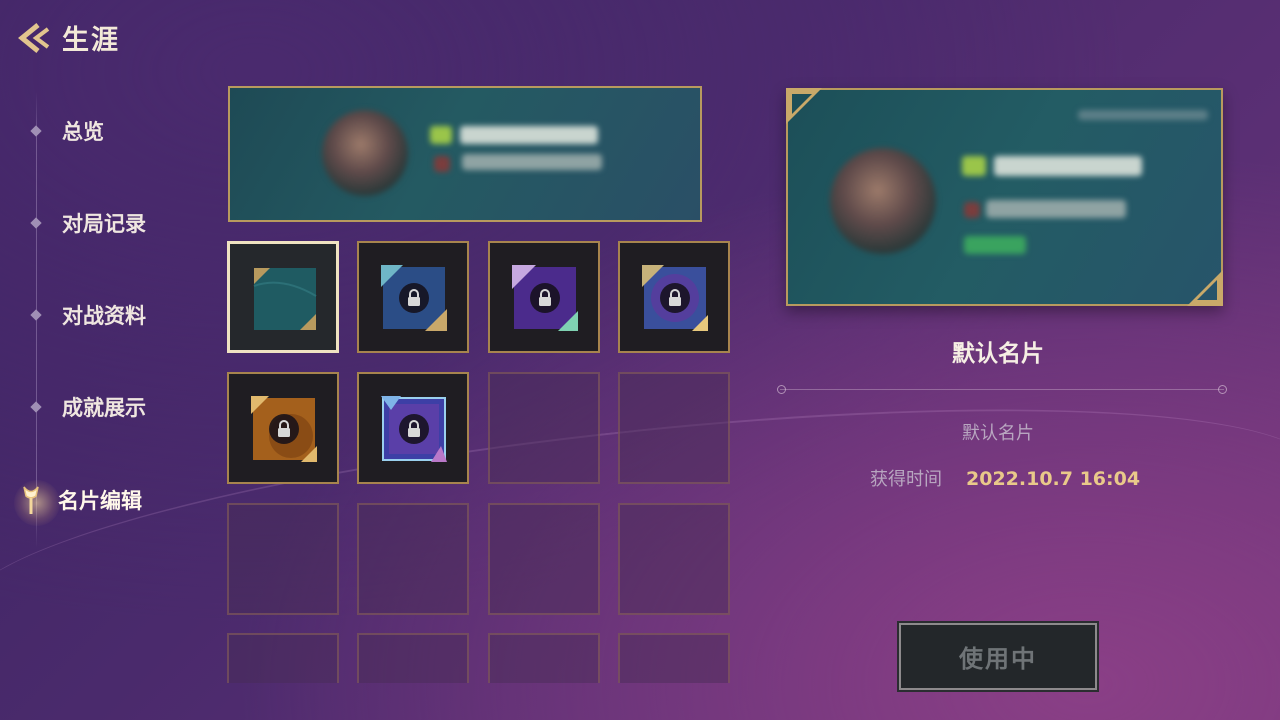 The image size is (1280, 720). I want to click on obtain-time-label: 获得时间, so click(906, 479).